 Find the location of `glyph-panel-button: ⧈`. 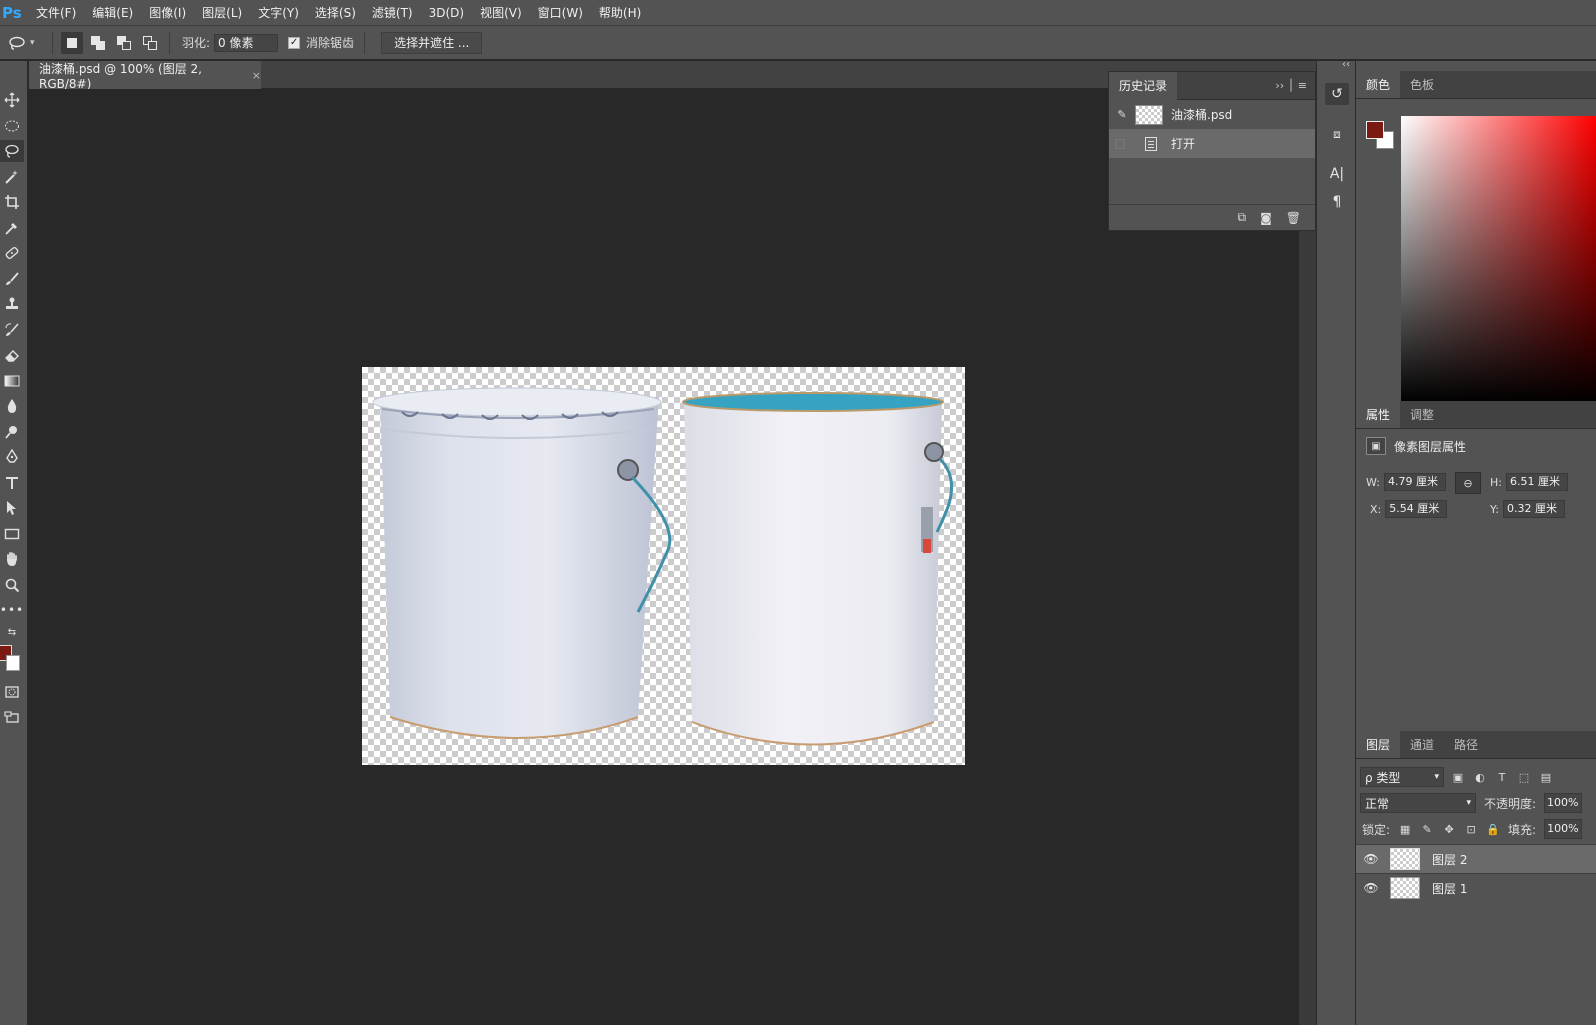

glyph-panel-button: ⧈ is located at coordinates (1337, 134).